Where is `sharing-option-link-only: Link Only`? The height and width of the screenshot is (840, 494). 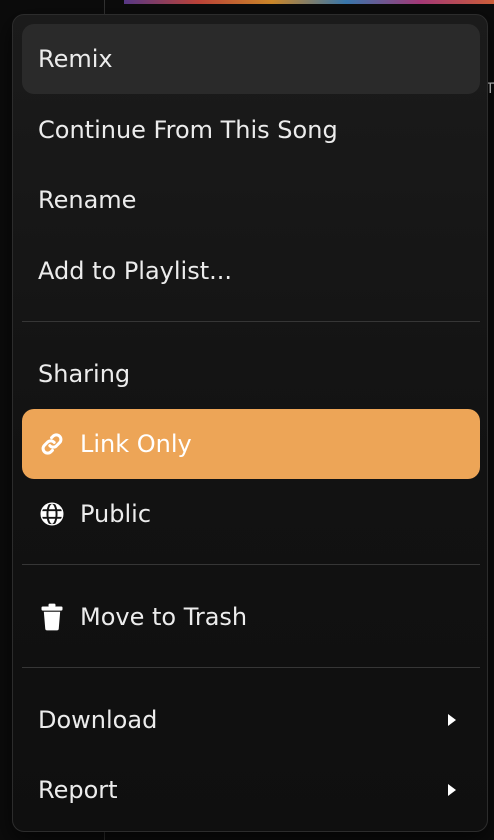 sharing-option-link-only: Link Only is located at coordinates (251, 444).